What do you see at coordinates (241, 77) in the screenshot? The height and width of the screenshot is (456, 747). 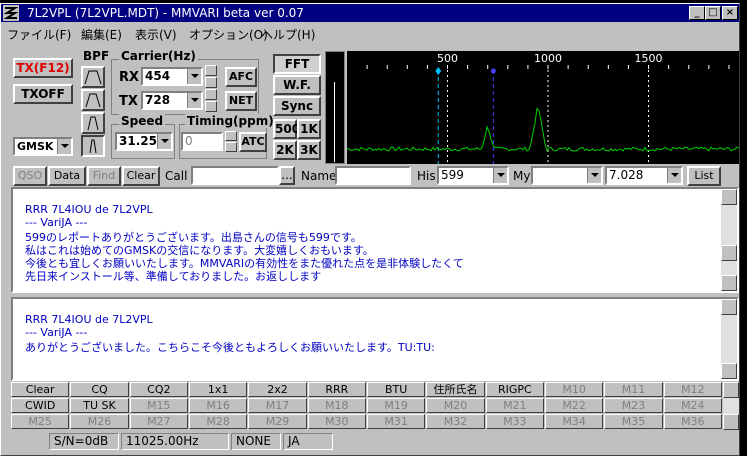 I see `afc-button: AFC` at bounding box center [241, 77].